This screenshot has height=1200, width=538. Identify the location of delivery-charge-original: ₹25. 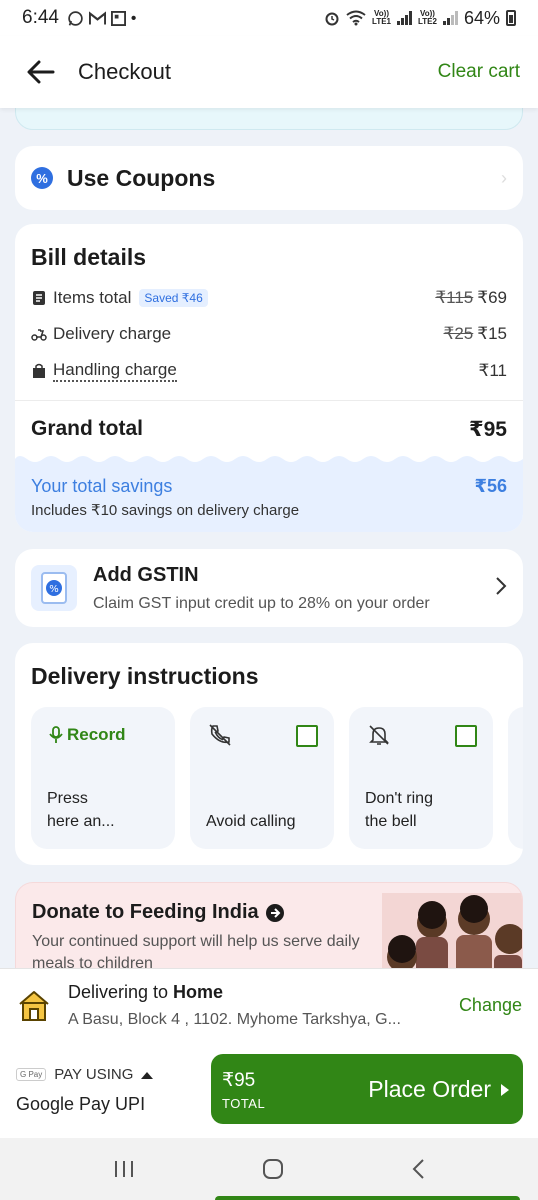
(458, 333).